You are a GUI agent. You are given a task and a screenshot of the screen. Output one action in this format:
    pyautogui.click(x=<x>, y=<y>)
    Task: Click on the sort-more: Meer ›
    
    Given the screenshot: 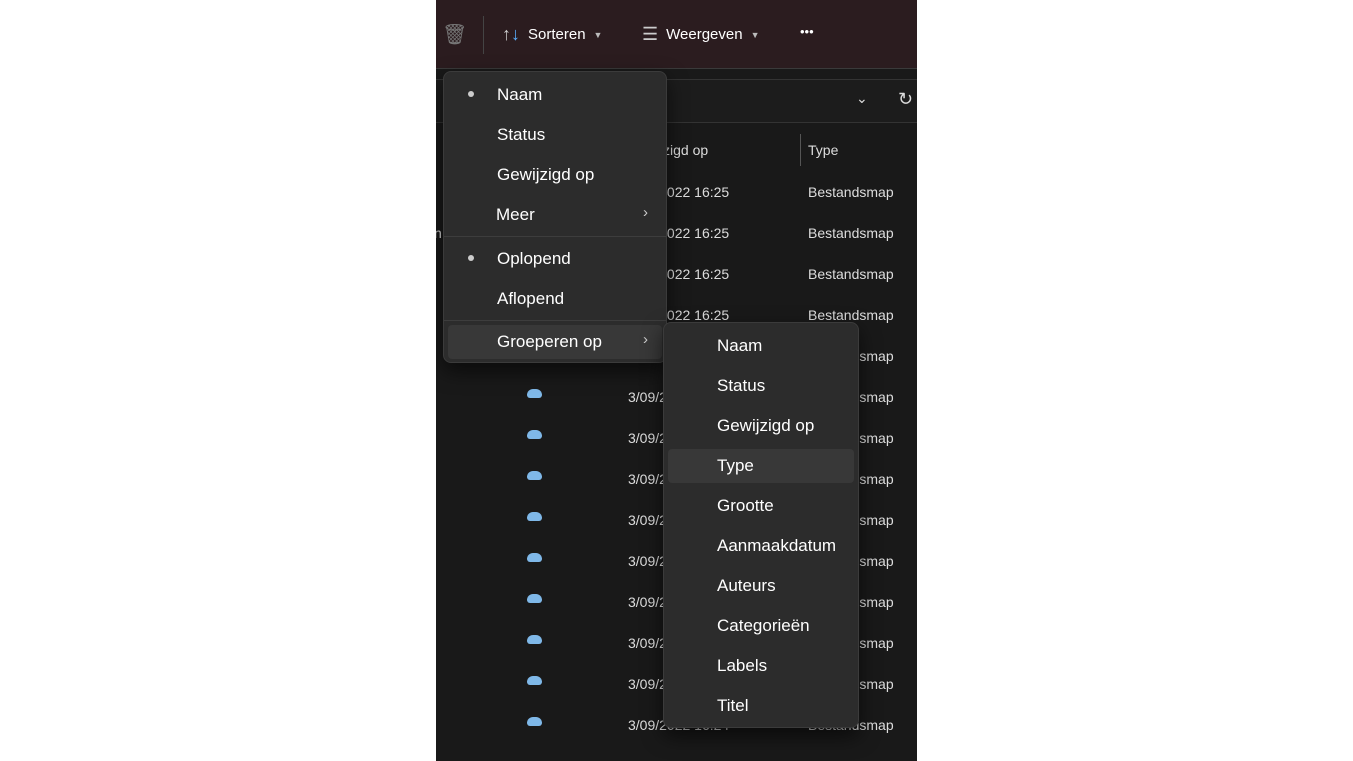 What is the action you would take?
    pyautogui.click(x=555, y=215)
    